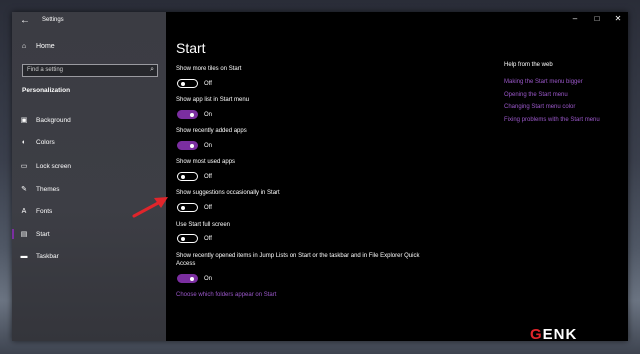  Describe the element at coordinates (48, 189) in the screenshot. I see `sidebar-item-label: Themes` at that location.